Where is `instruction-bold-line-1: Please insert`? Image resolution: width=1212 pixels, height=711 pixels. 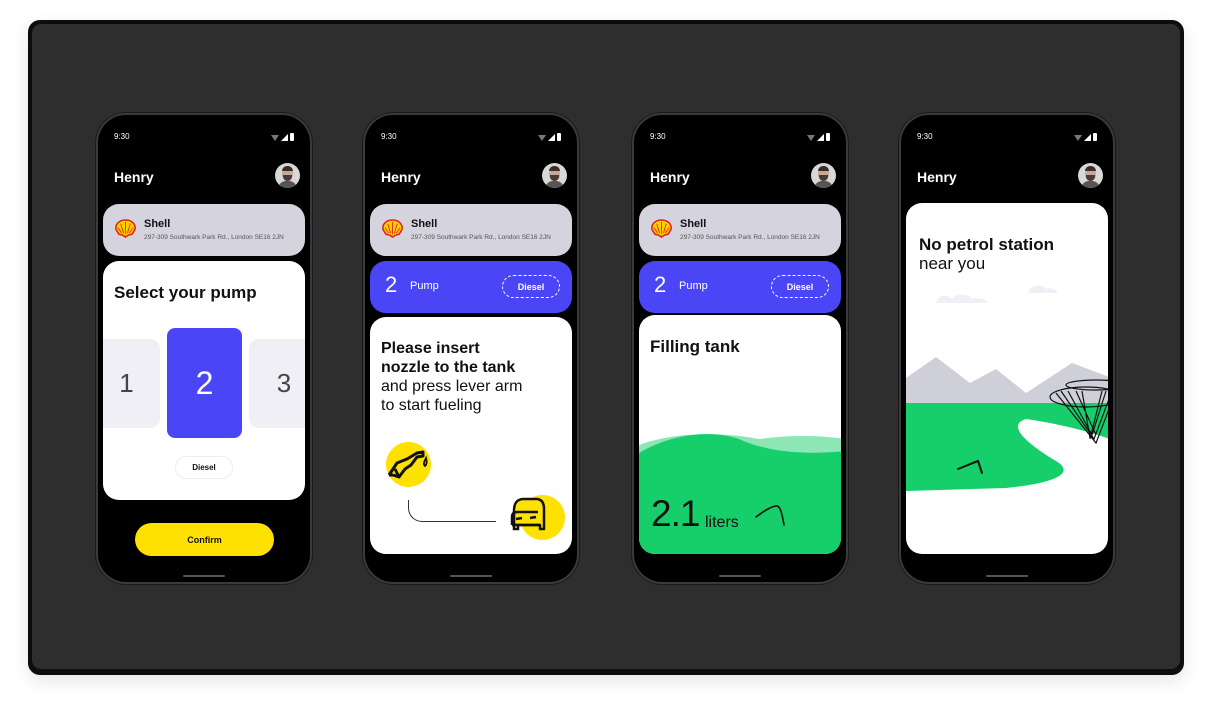 instruction-bold-line-1: Please insert is located at coordinates (430, 348).